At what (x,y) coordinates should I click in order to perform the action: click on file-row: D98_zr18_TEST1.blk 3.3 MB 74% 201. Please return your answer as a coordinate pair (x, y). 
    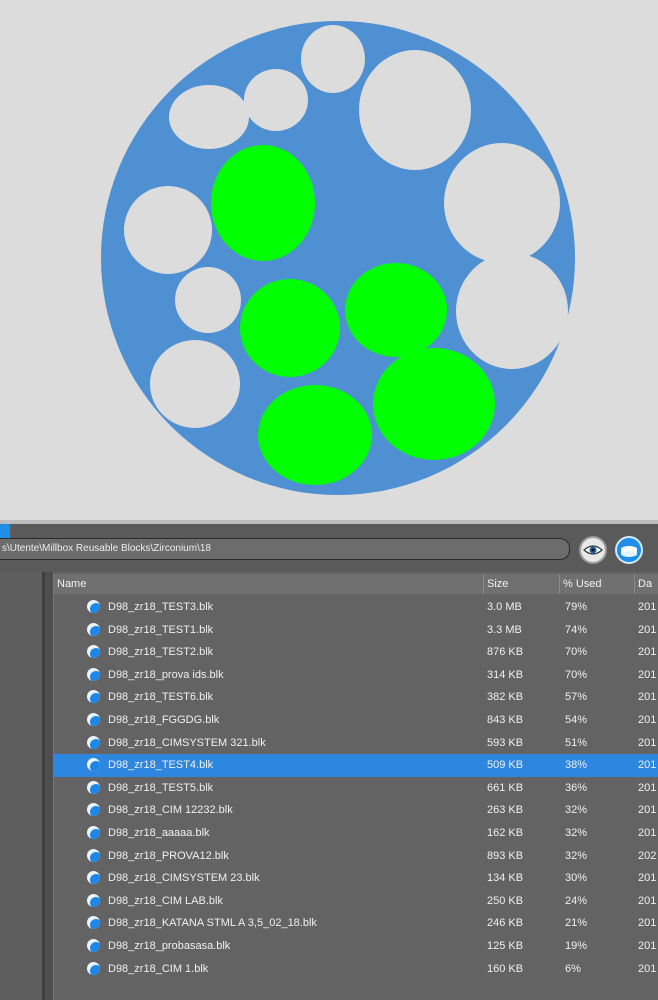
    Looking at the image, I should click on (356, 630).